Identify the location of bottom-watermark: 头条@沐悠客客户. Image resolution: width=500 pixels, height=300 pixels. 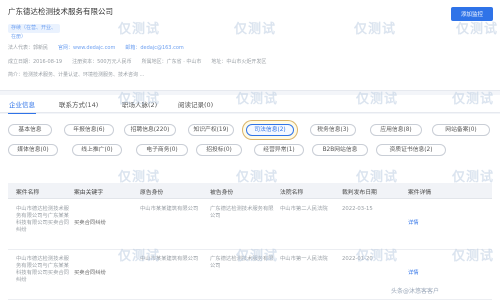
(415, 291).